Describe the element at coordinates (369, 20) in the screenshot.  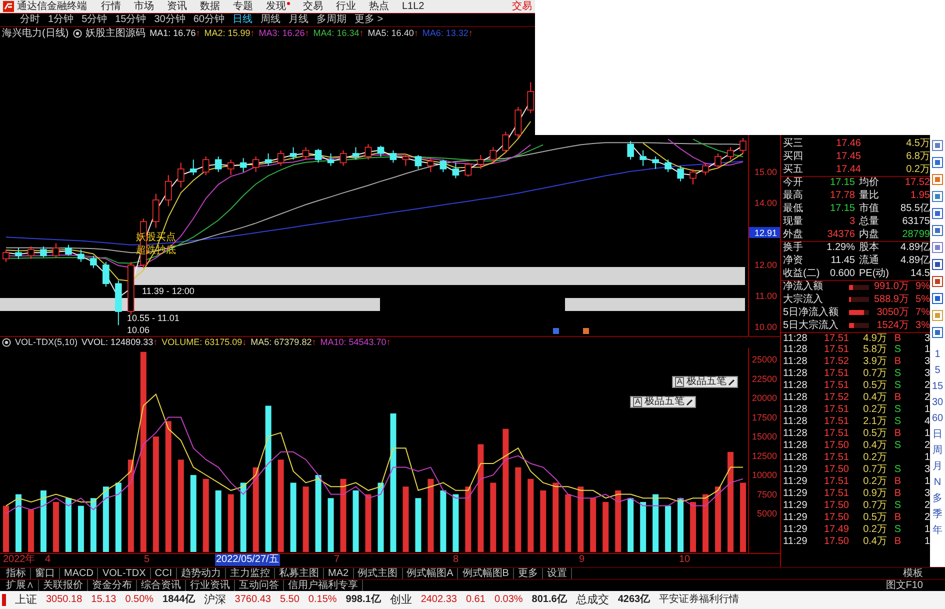
I see `period-tab: 更多 >` at that location.